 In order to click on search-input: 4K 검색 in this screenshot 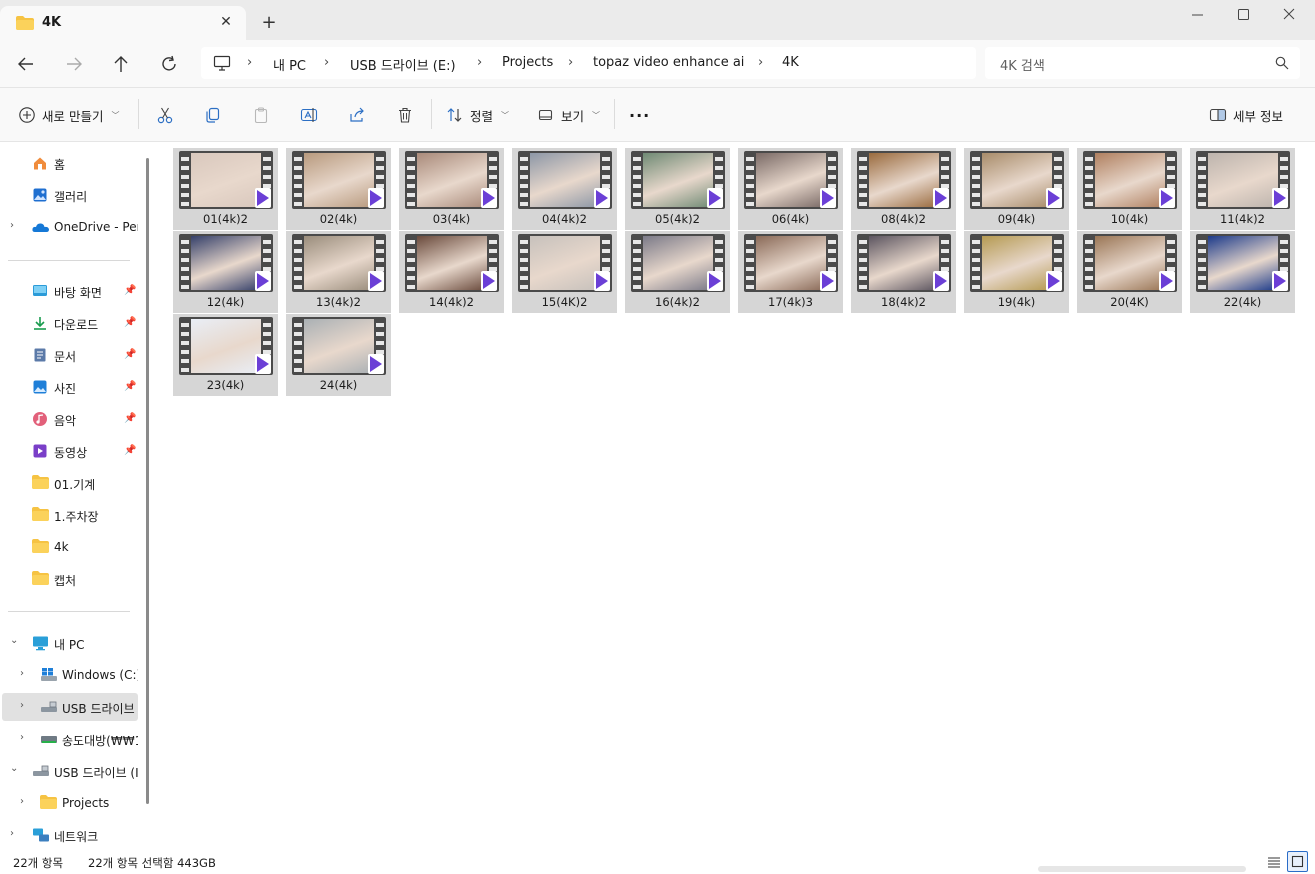, I will do `click(1142, 63)`.